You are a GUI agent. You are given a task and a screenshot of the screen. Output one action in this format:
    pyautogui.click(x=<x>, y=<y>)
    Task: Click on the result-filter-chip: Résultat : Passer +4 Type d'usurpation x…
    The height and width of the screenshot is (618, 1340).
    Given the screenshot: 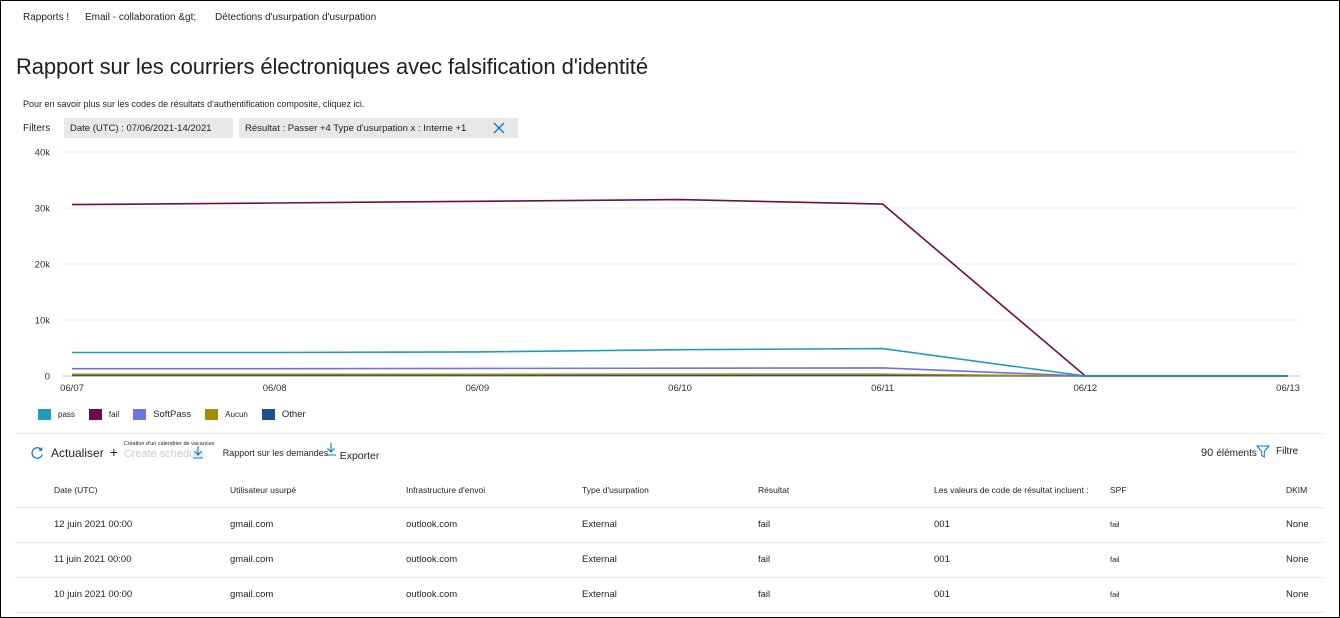 What is the action you would take?
    pyautogui.click(x=378, y=128)
    